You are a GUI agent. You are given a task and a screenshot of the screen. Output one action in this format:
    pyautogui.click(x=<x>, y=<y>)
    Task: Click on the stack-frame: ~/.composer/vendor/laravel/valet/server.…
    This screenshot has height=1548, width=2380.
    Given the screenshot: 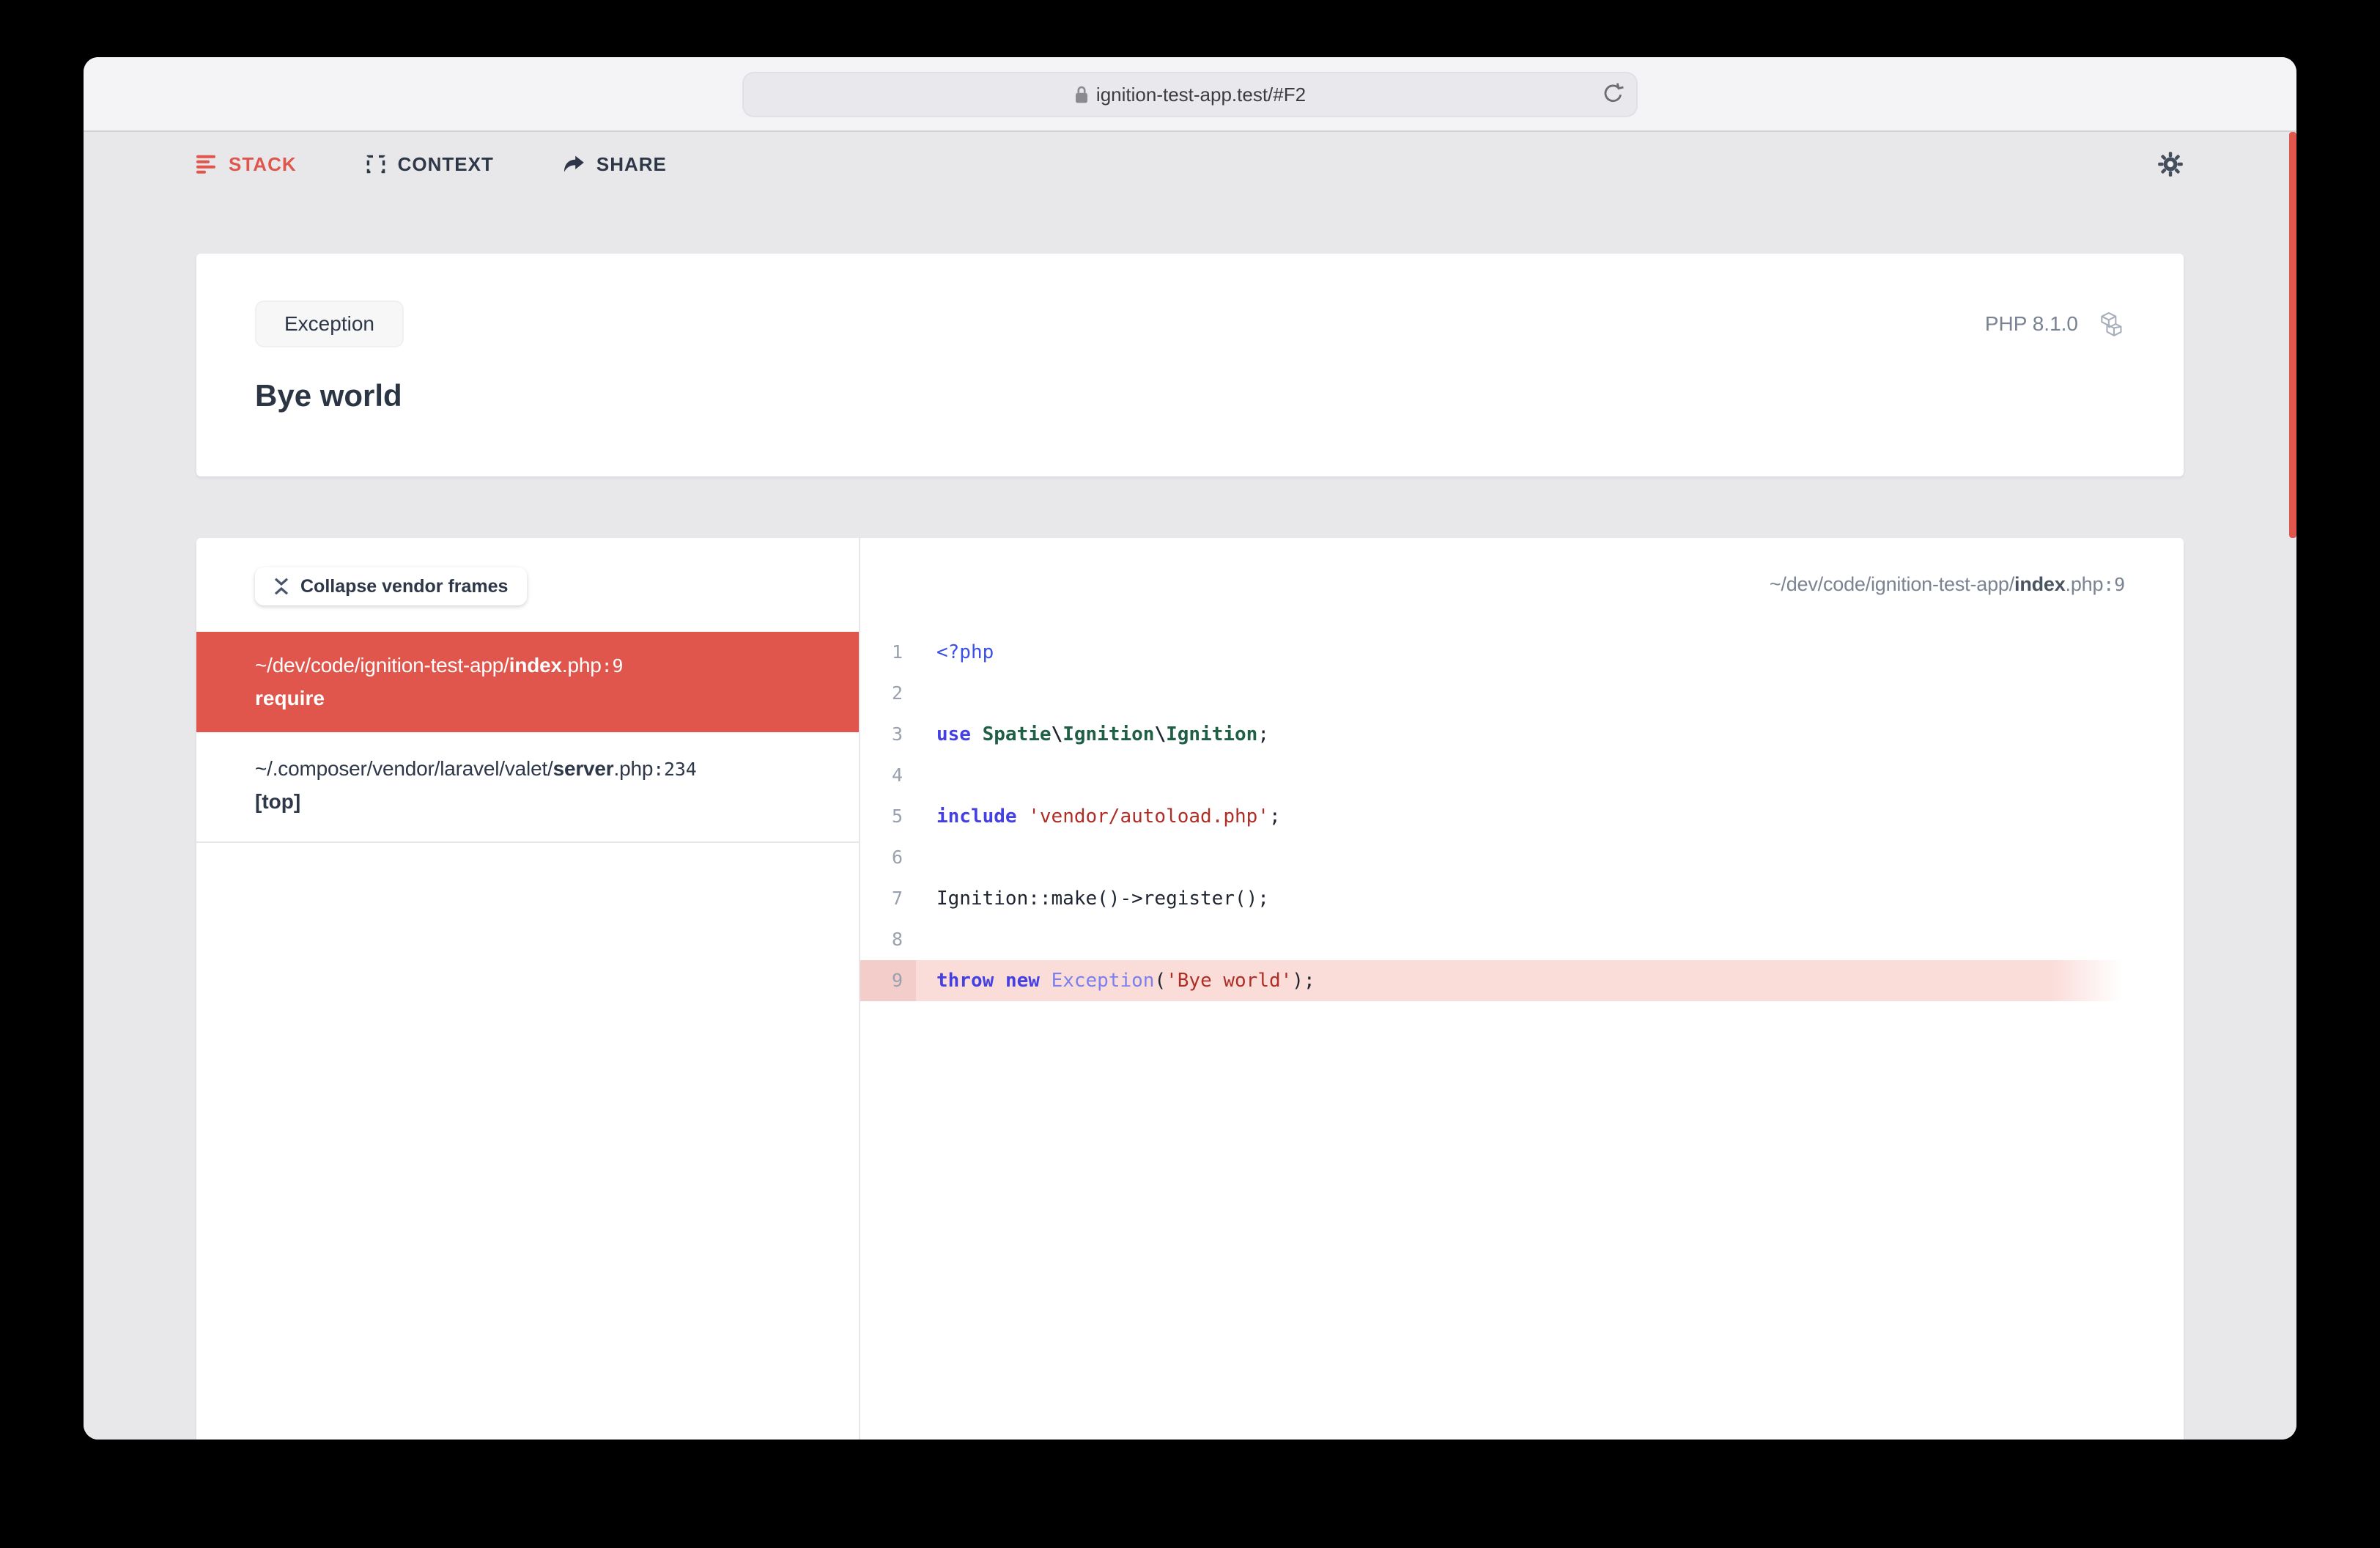 What is the action you would take?
    pyautogui.click(x=527, y=787)
    